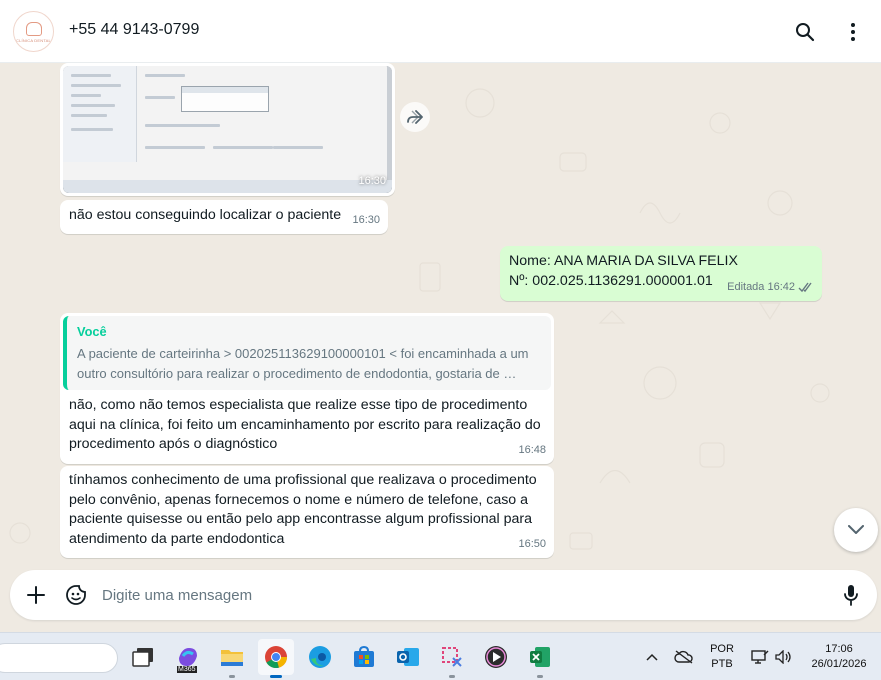  I want to click on plus-icon, so click(36, 595).